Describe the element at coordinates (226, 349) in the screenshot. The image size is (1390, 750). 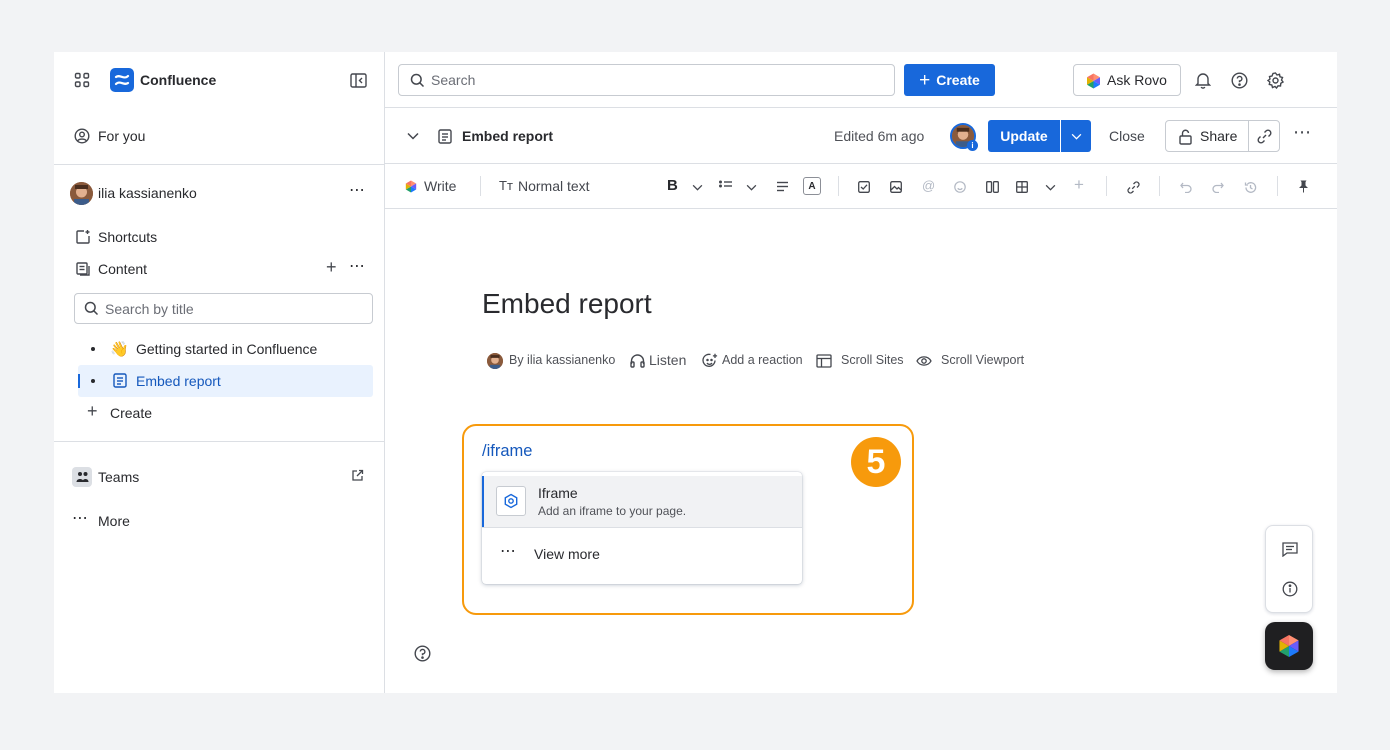
I see `tree-item-getting-started: Getting started in Confluence` at that location.